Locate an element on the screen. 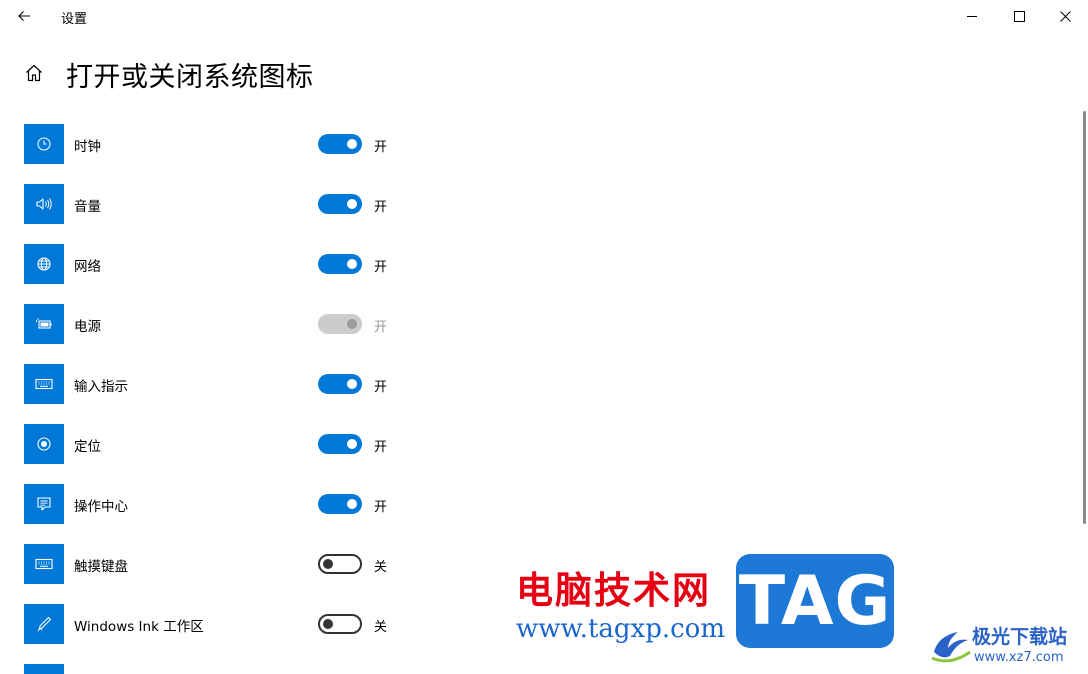 The width and height of the screenshot is (1088, 674). minimize-button is located at coordinates (972, 16).